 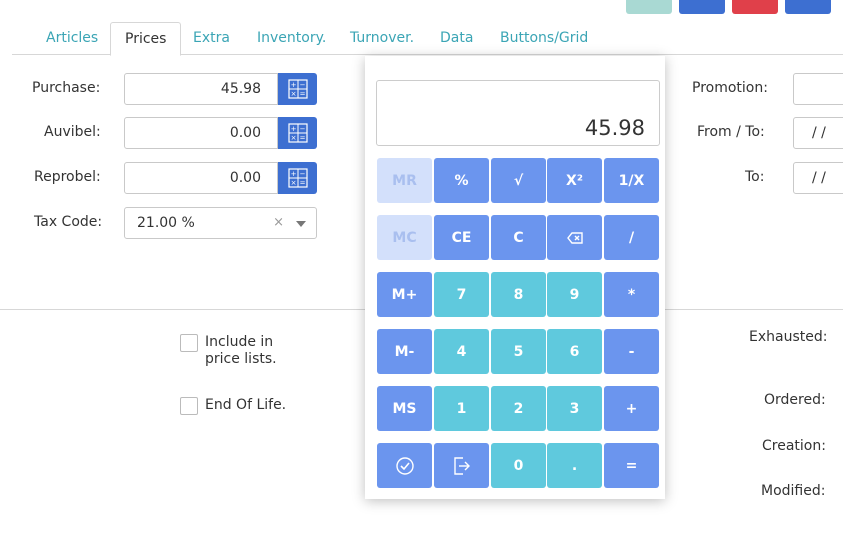 What do you see at coordinates (518, 237) in the screenshot?
I see `key-clear: C` at bounding box center [518, 237].